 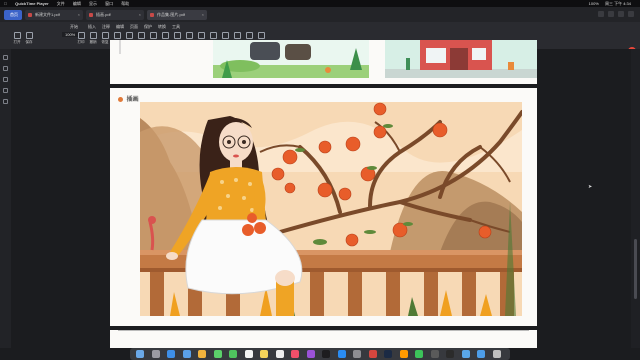 What do you see at coordinates (148, 26) in the screenshot?
I see `ribbon-tab-protect: 保护` at bounding box center [148, 26].